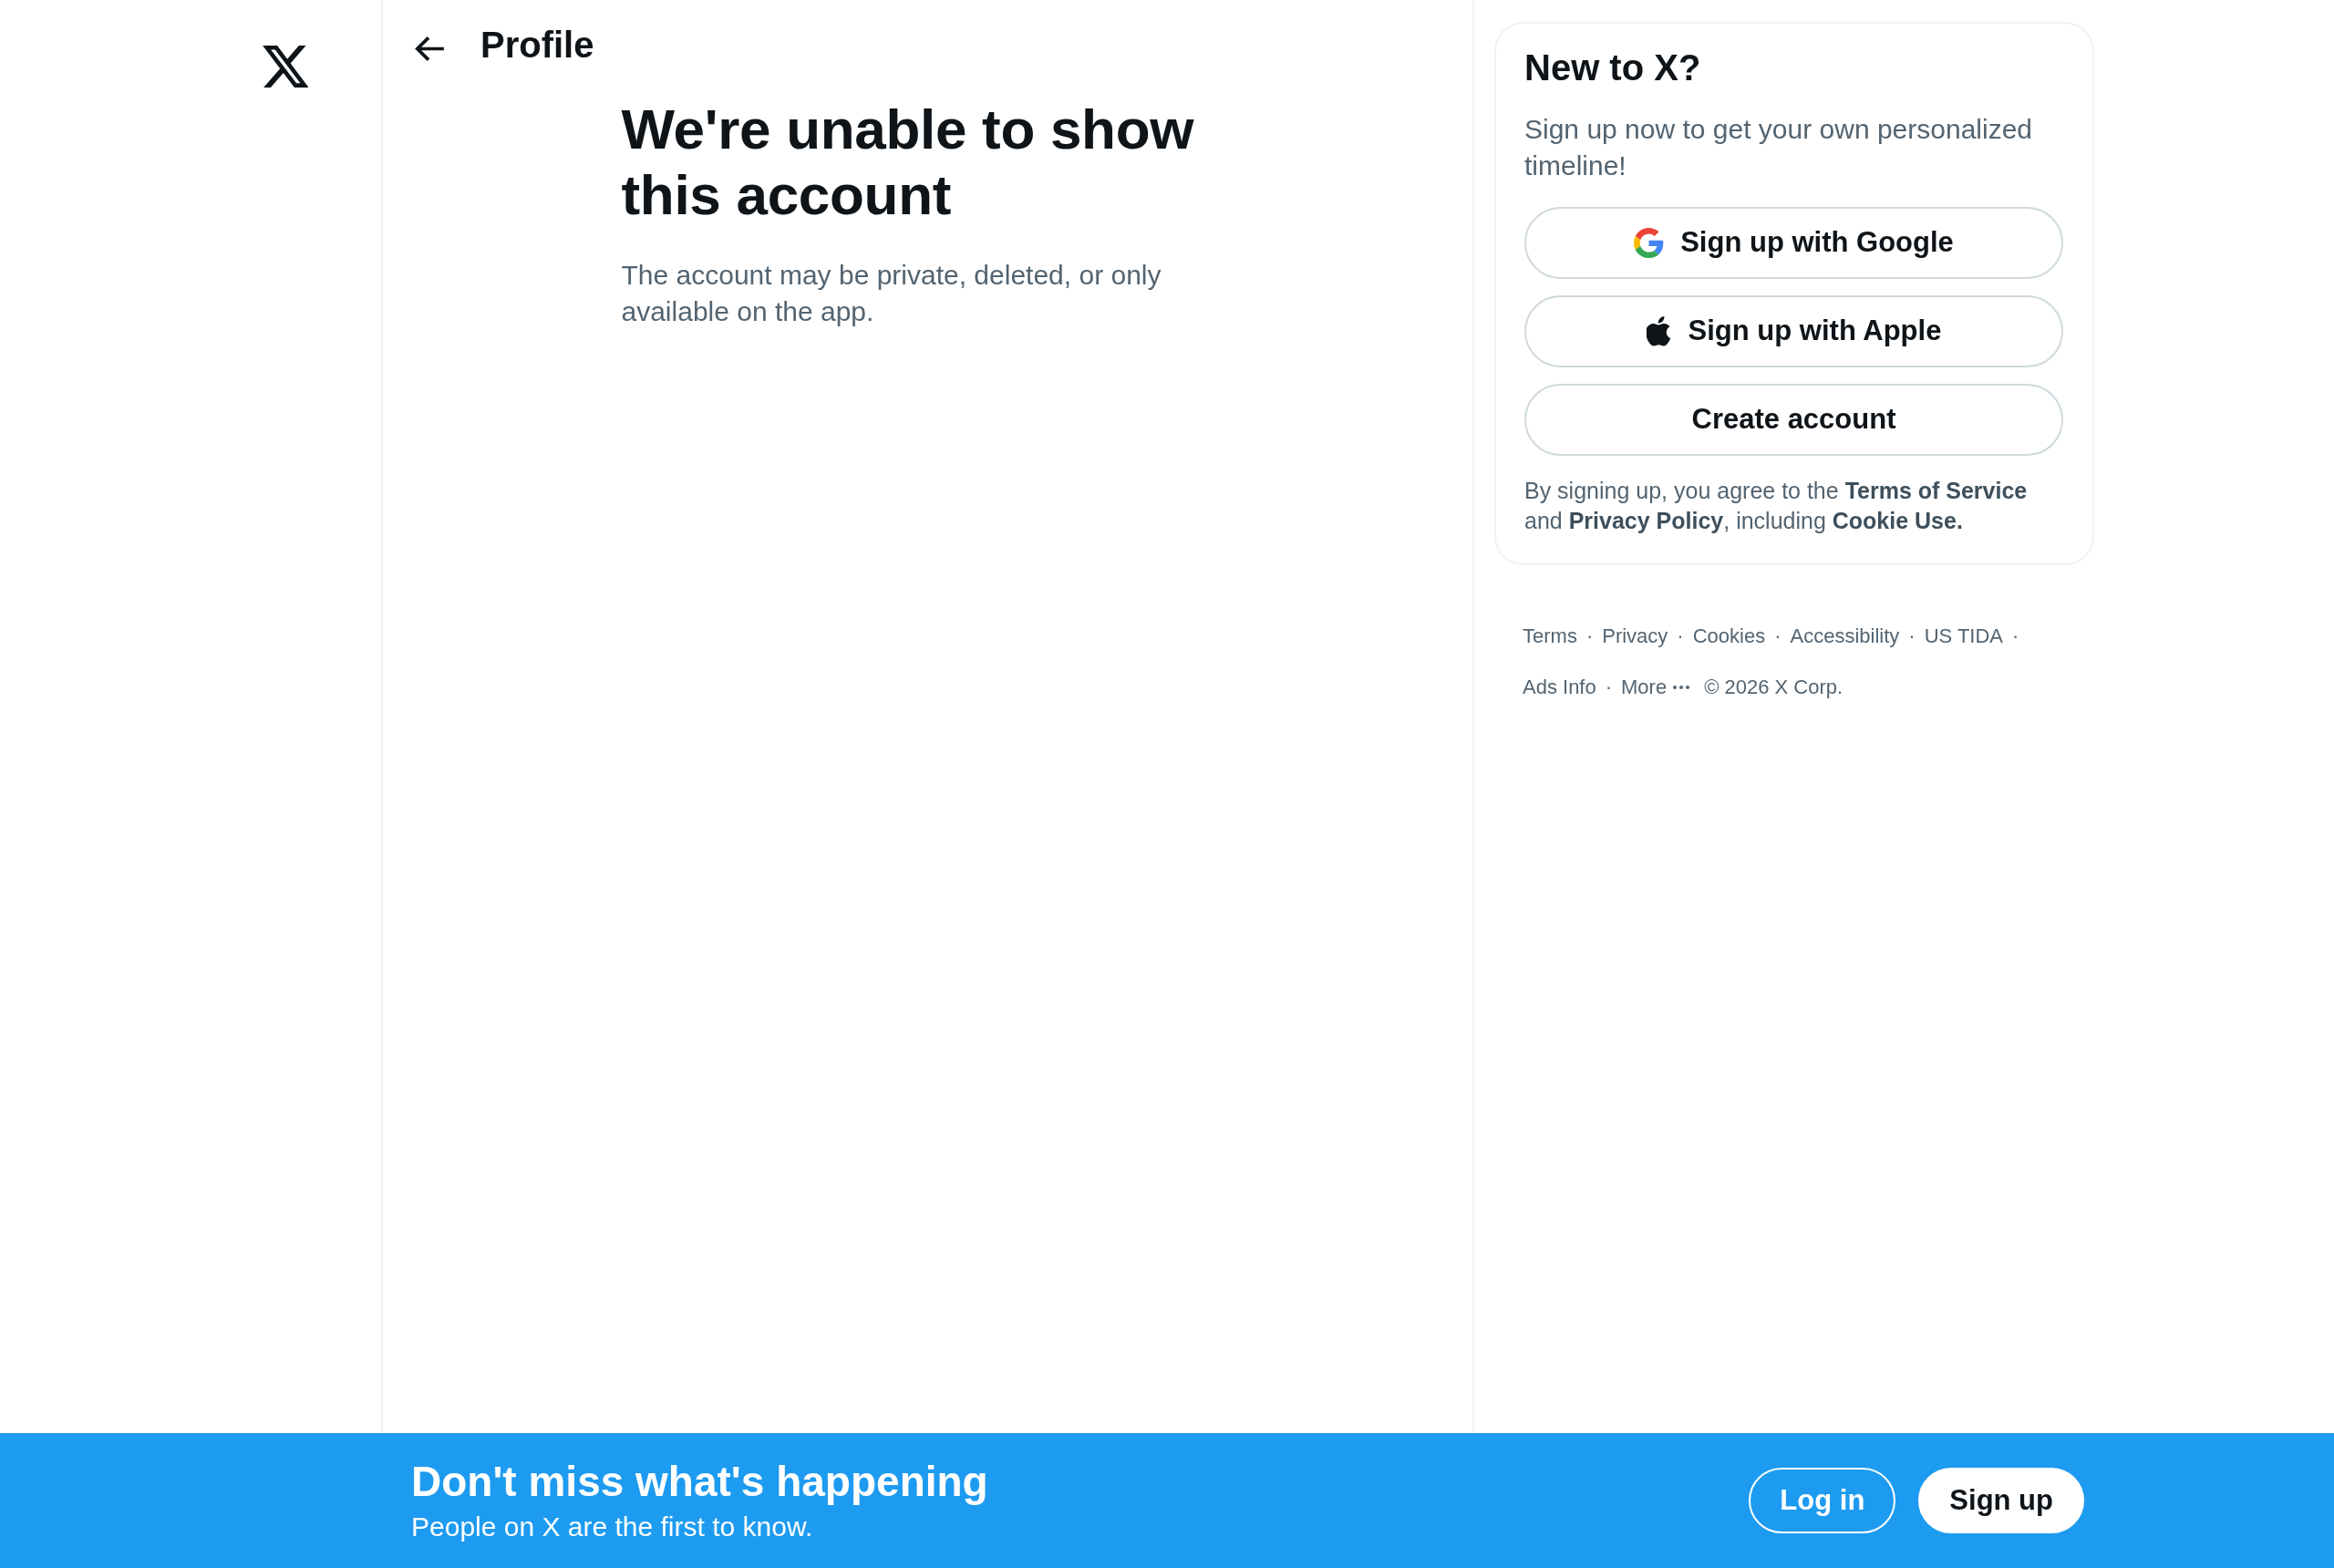  I want to click on footer-link: Terms, so click(1550, 636).